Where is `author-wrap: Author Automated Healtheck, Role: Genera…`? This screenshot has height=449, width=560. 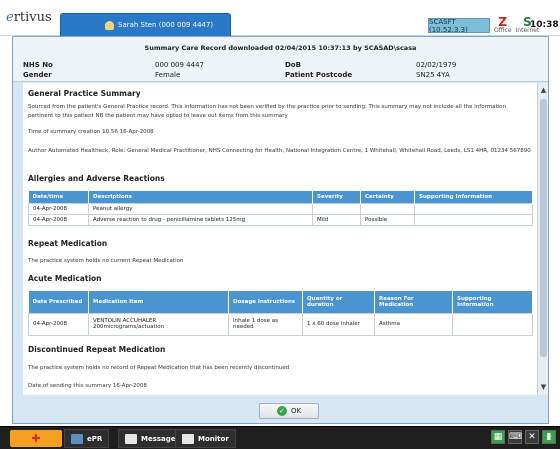 author-wrap: Author Automated Healtheck, Role: Genera… is located at coordinates (280, 151).